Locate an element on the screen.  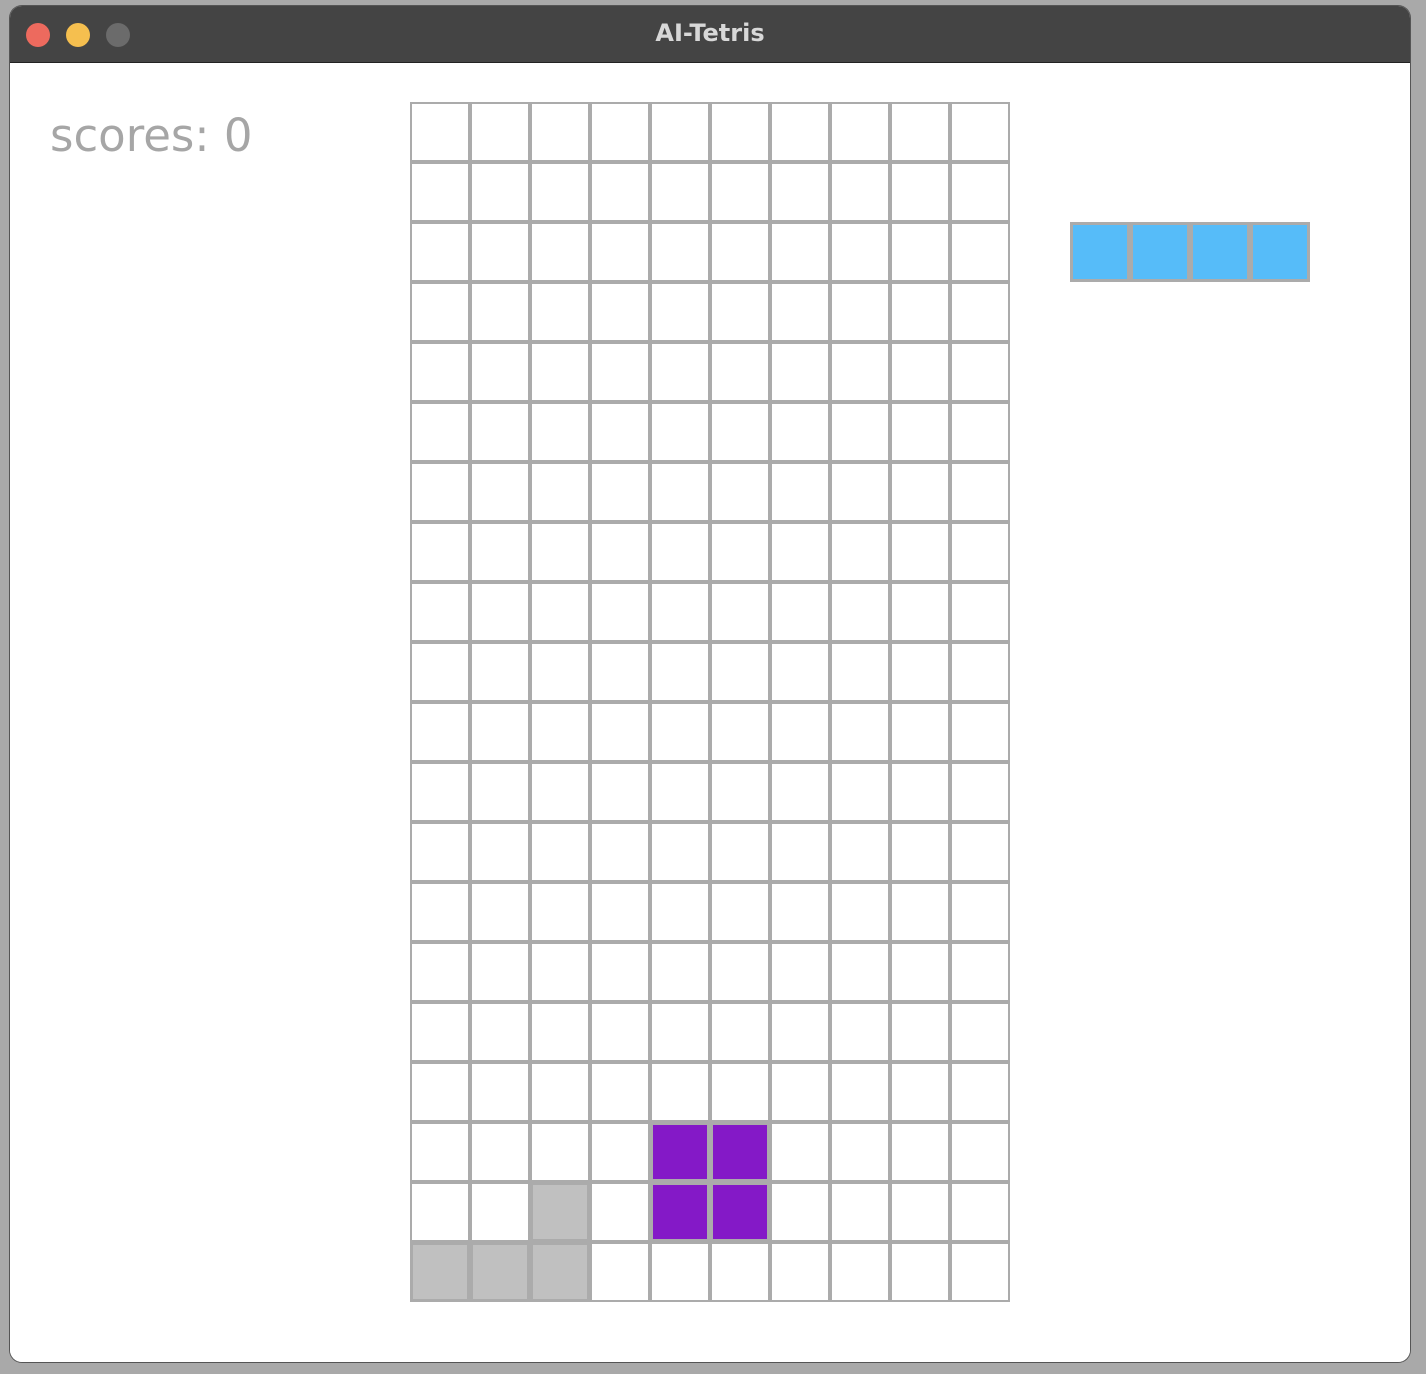
minimize-dot-icon is located at coordinates (78, 35).